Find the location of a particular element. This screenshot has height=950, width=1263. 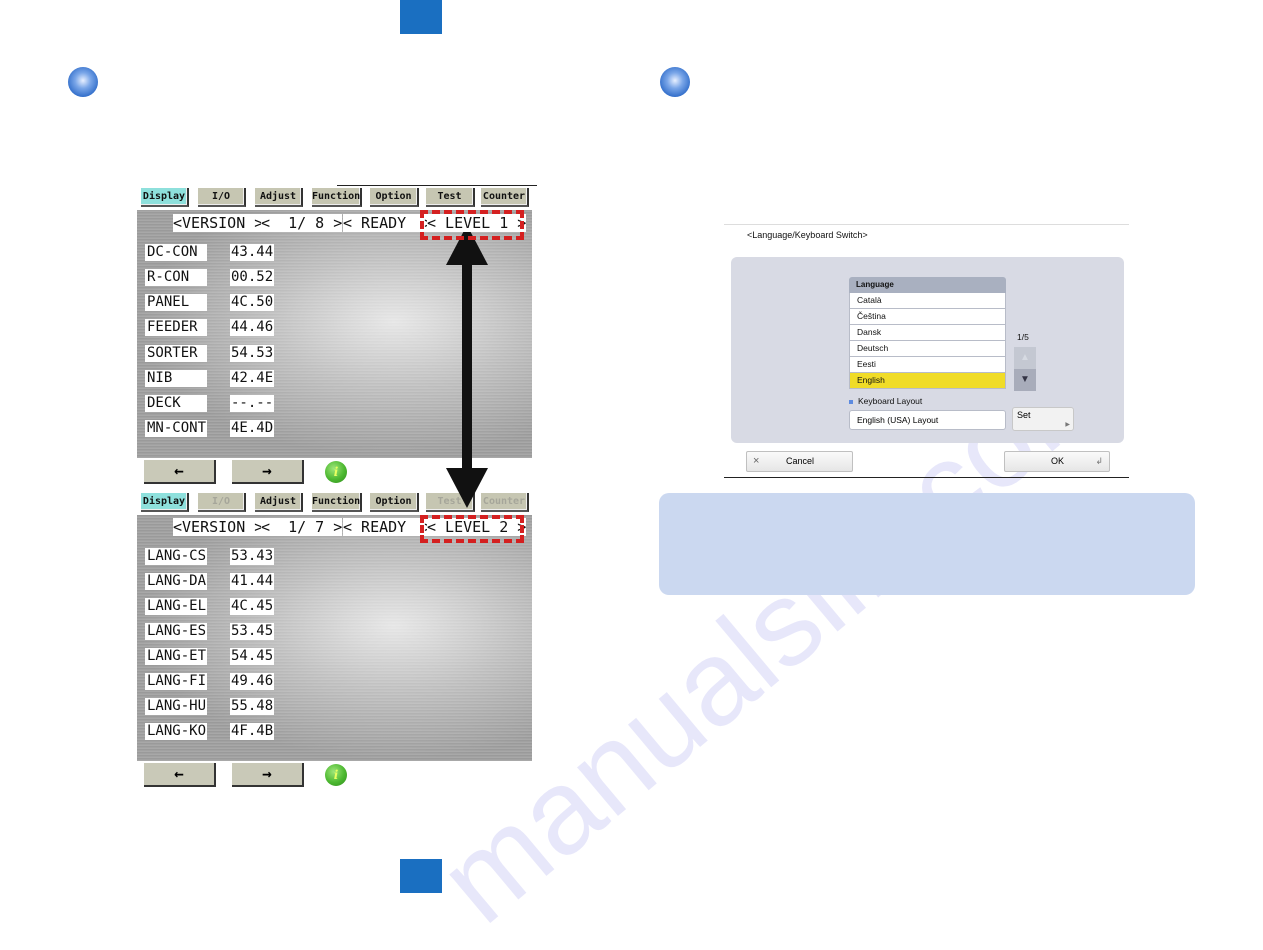

dialog-bottom-line is located at coordinates (926, 477).